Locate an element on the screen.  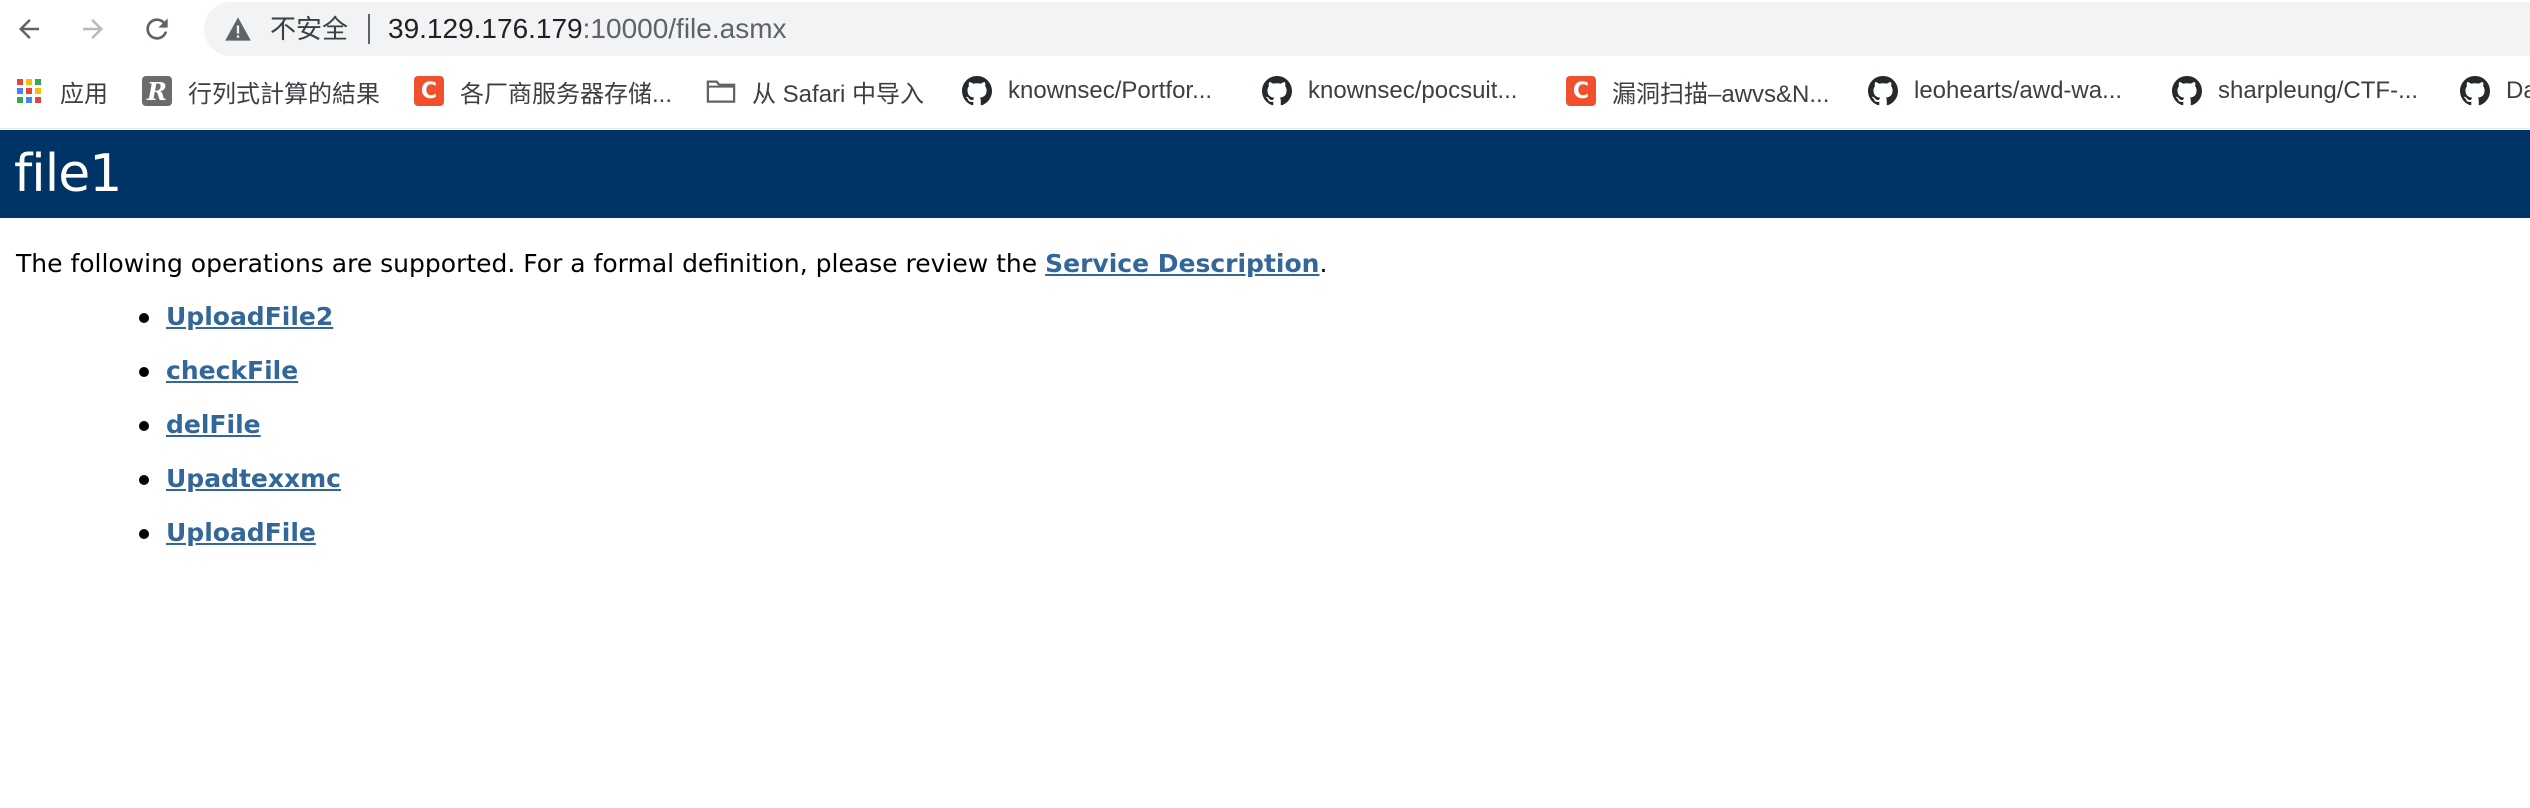
bookmark-label: 应用 is located at coordinates (84, 94).